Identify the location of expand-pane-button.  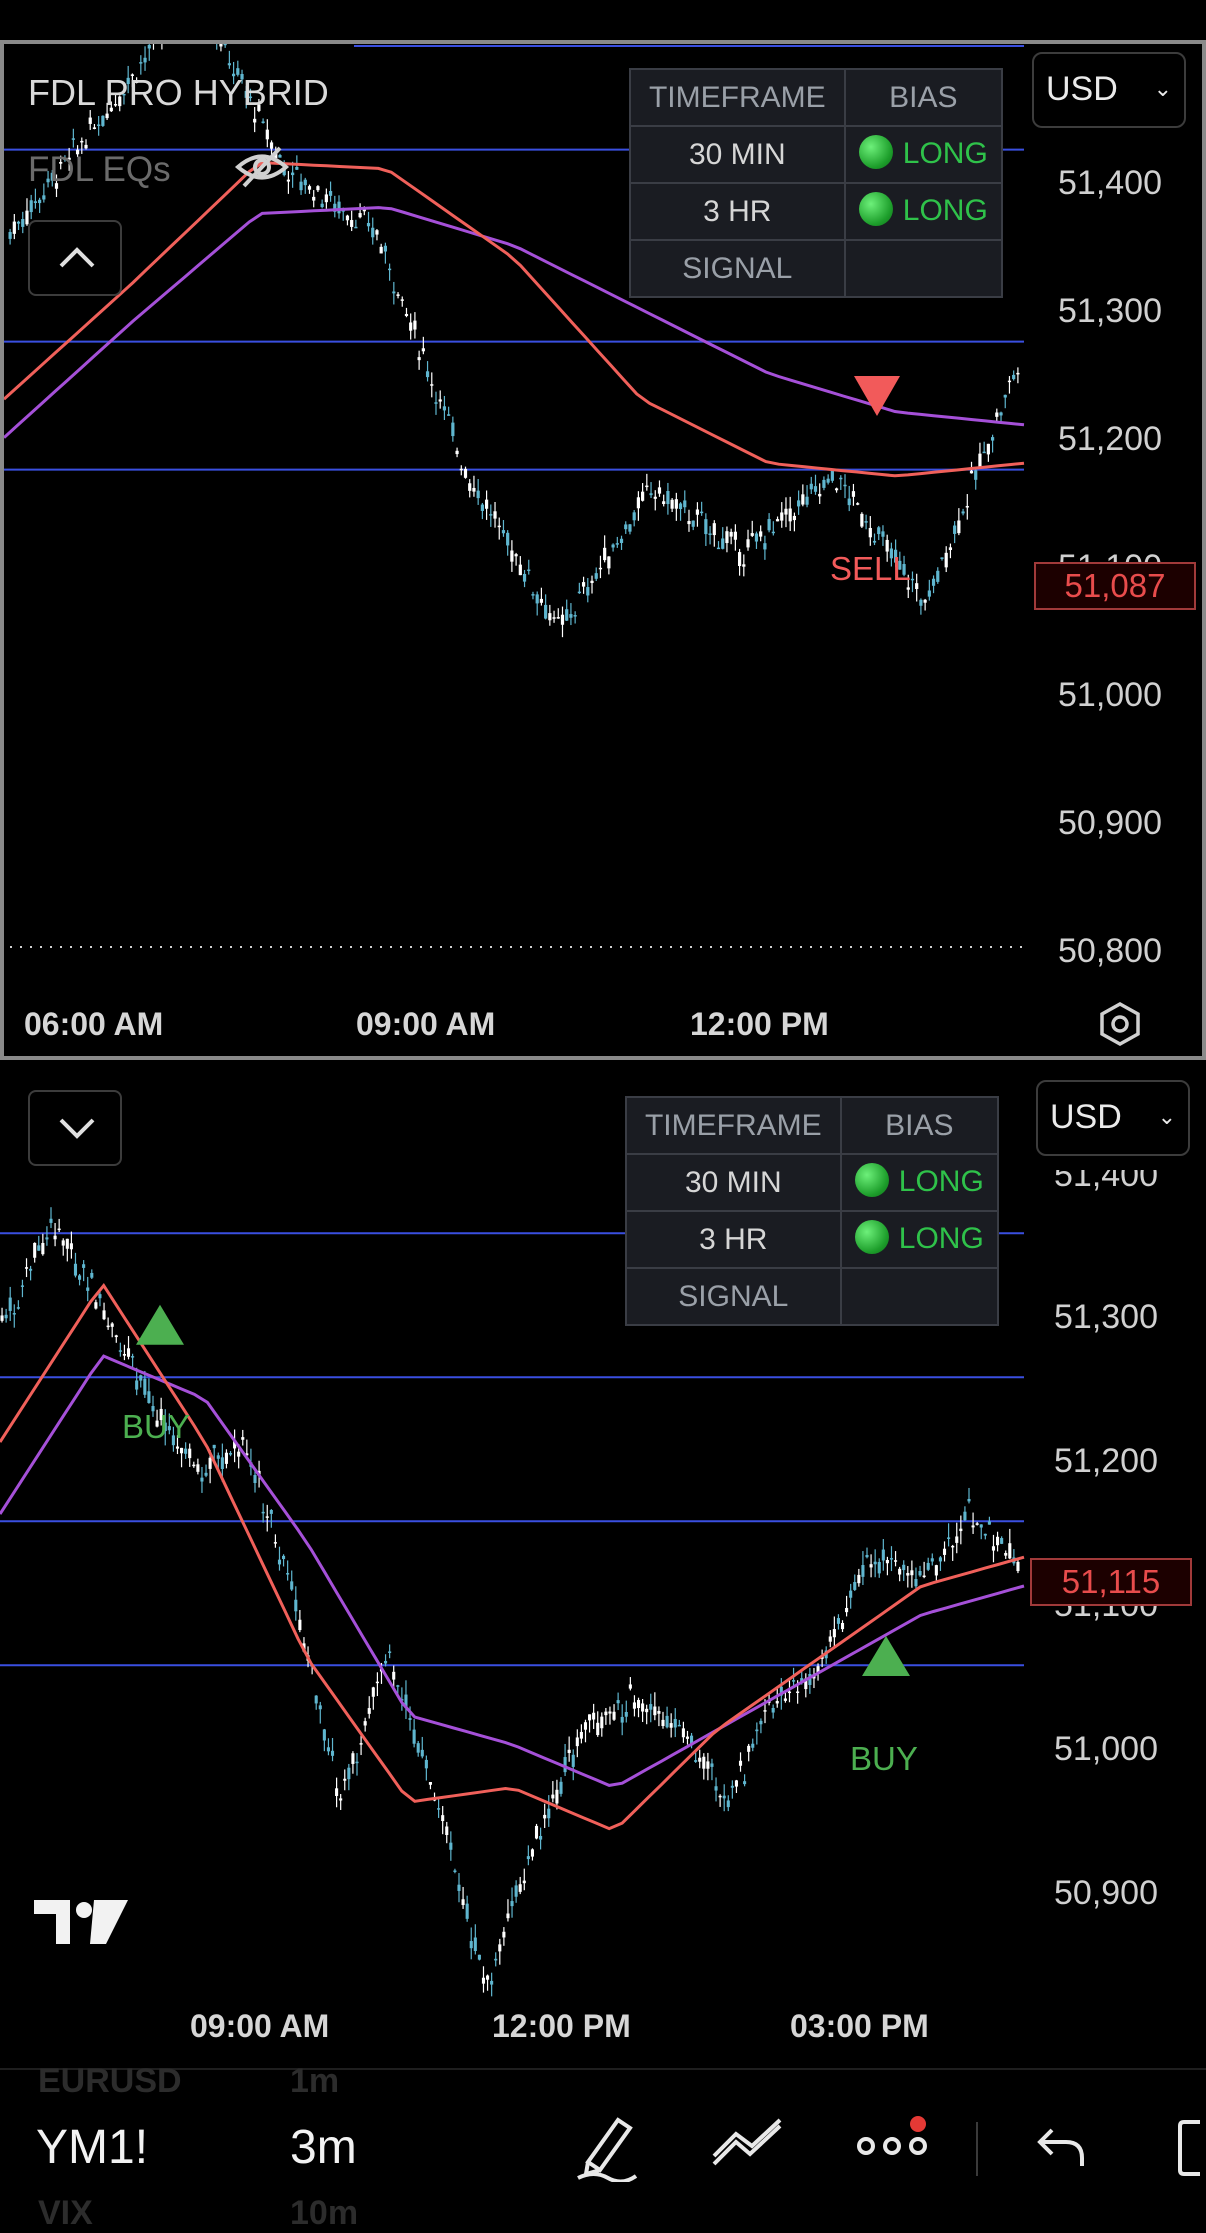
(75, 1128).